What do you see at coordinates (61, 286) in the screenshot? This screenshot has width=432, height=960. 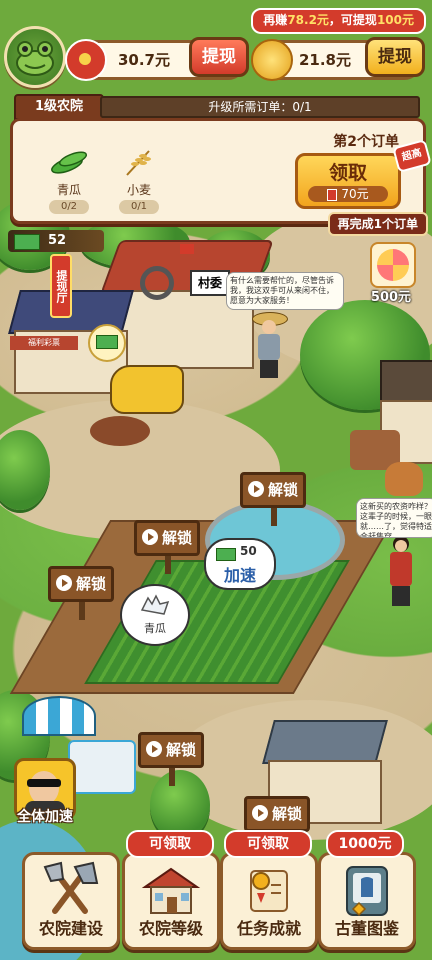 I see `withdraw-hall-sign: 提现厅` at bounding box center [61, 286].